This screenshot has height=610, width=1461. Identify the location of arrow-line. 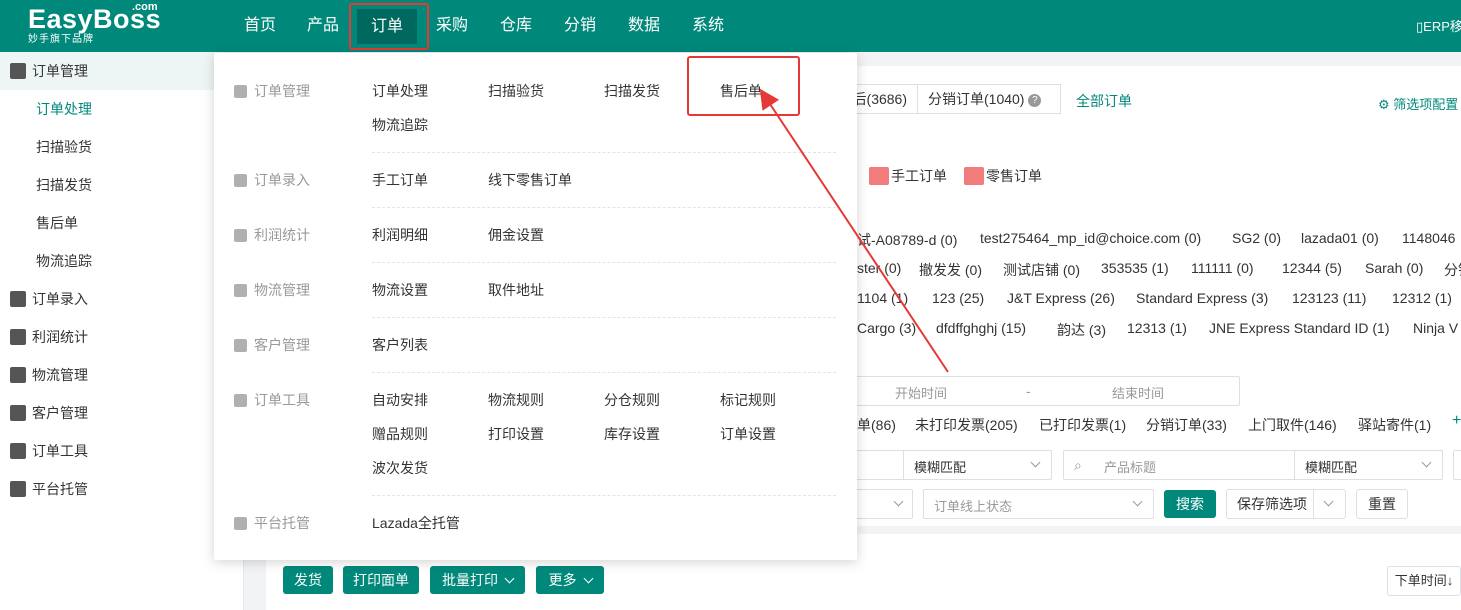
(854, 230).